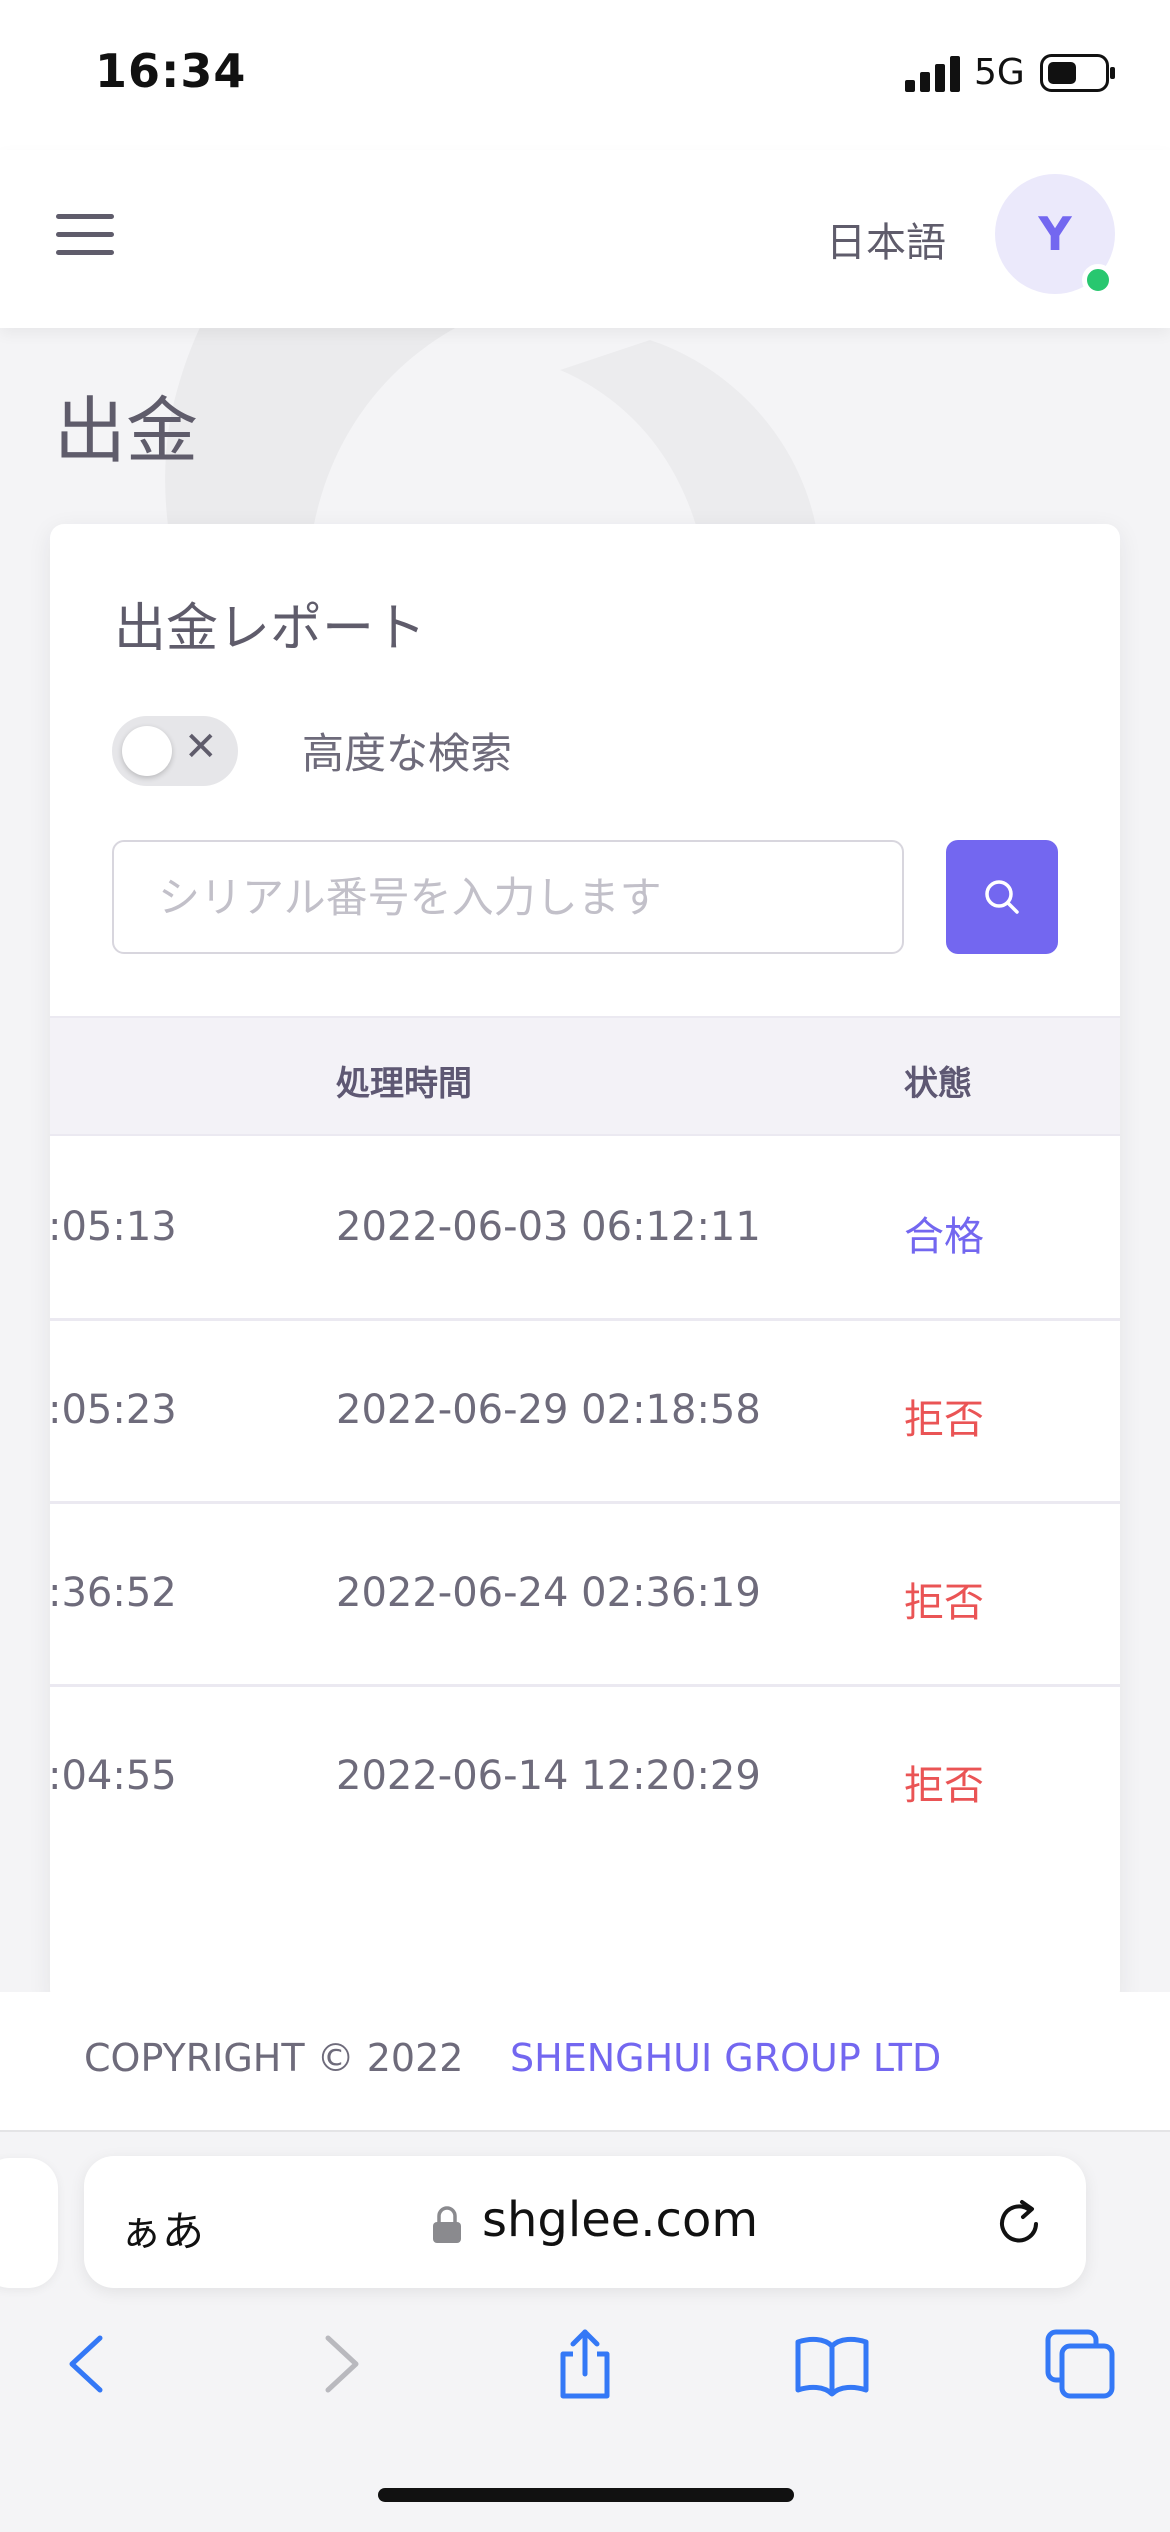  Describe the element at coordinates (1077, 73) in the screenshot. I see `battery-icon` at that location.